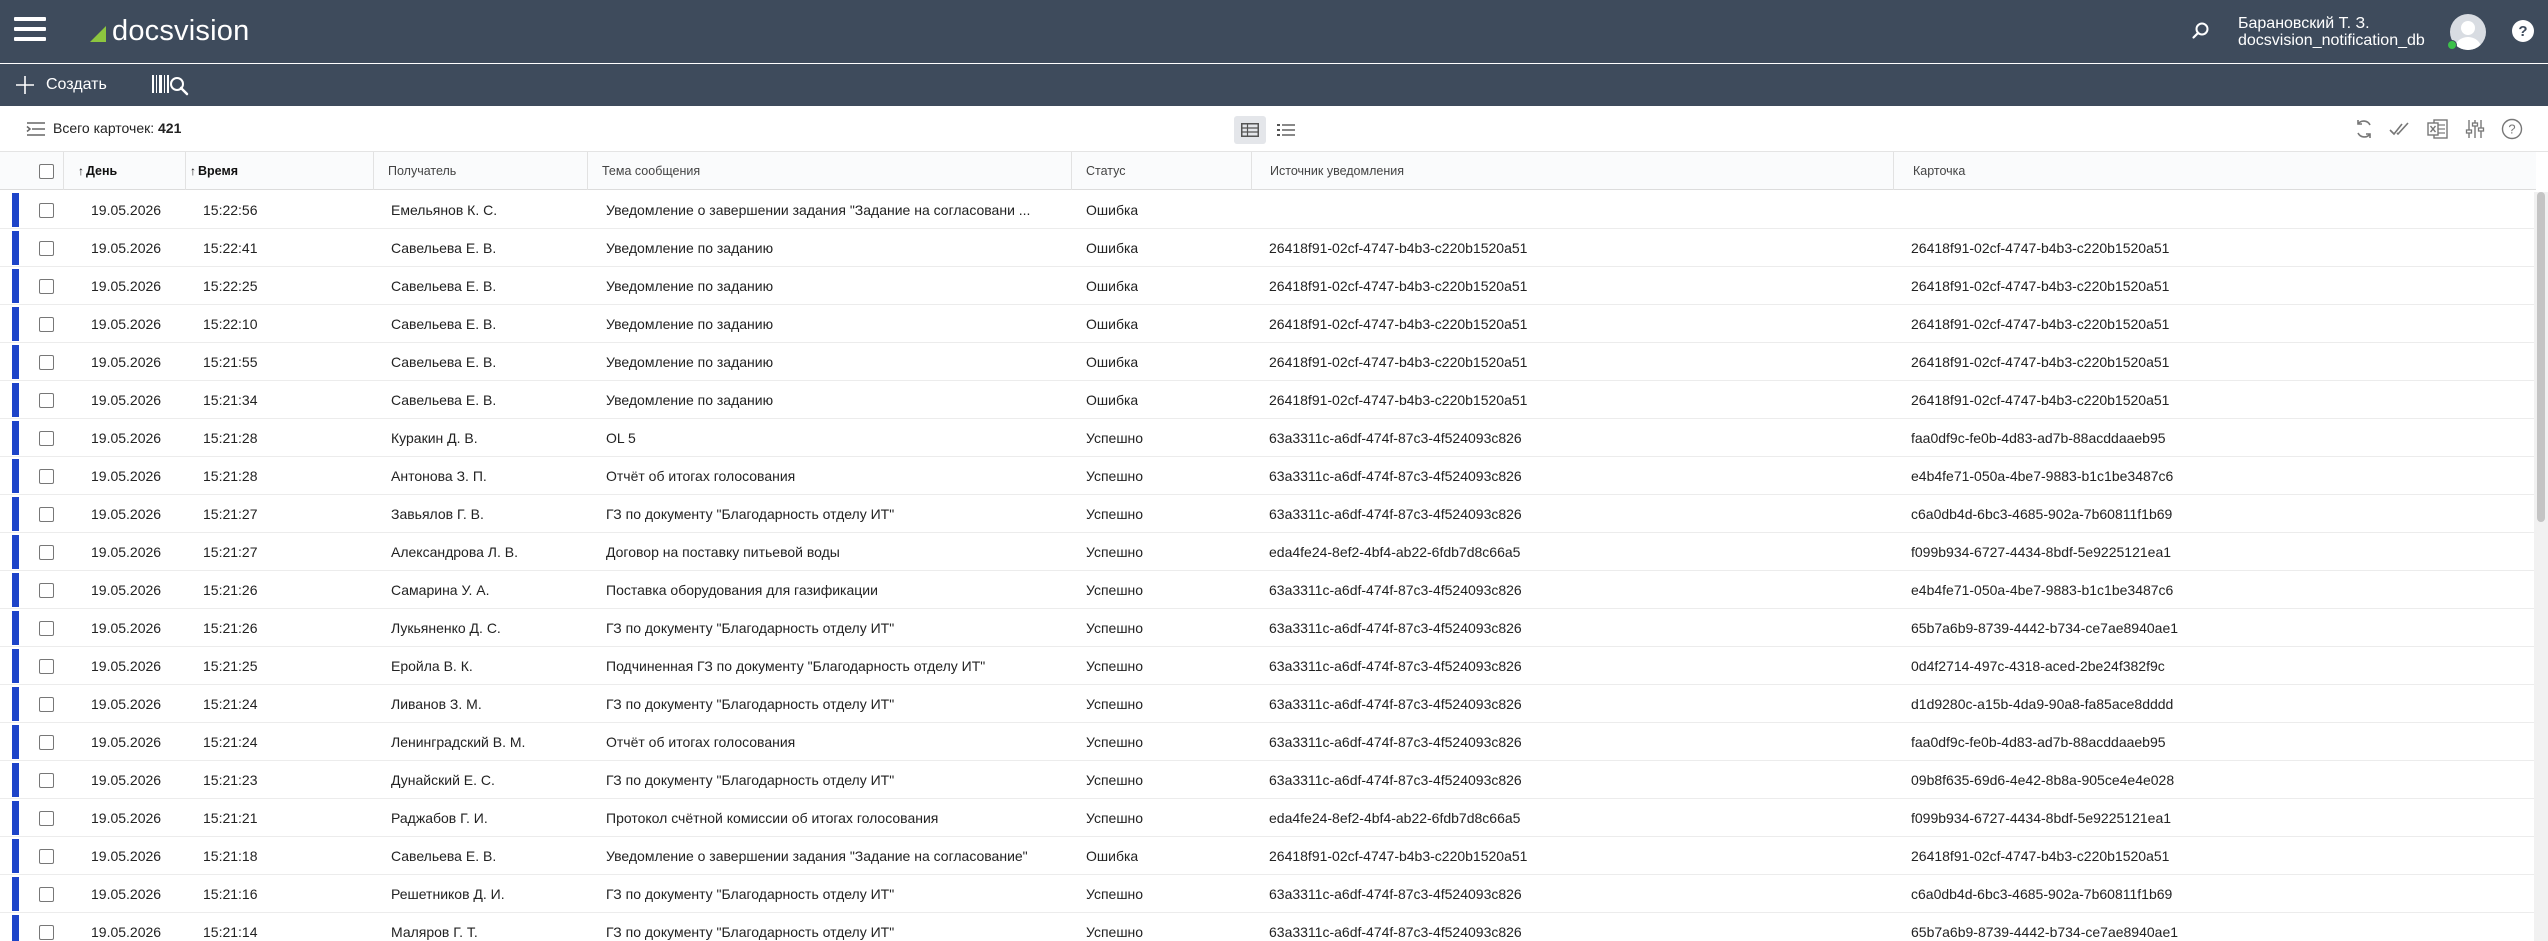 The width and height of the screenshot is (2548, 941). I want to click on hamburger-icon, so click(30, 30).